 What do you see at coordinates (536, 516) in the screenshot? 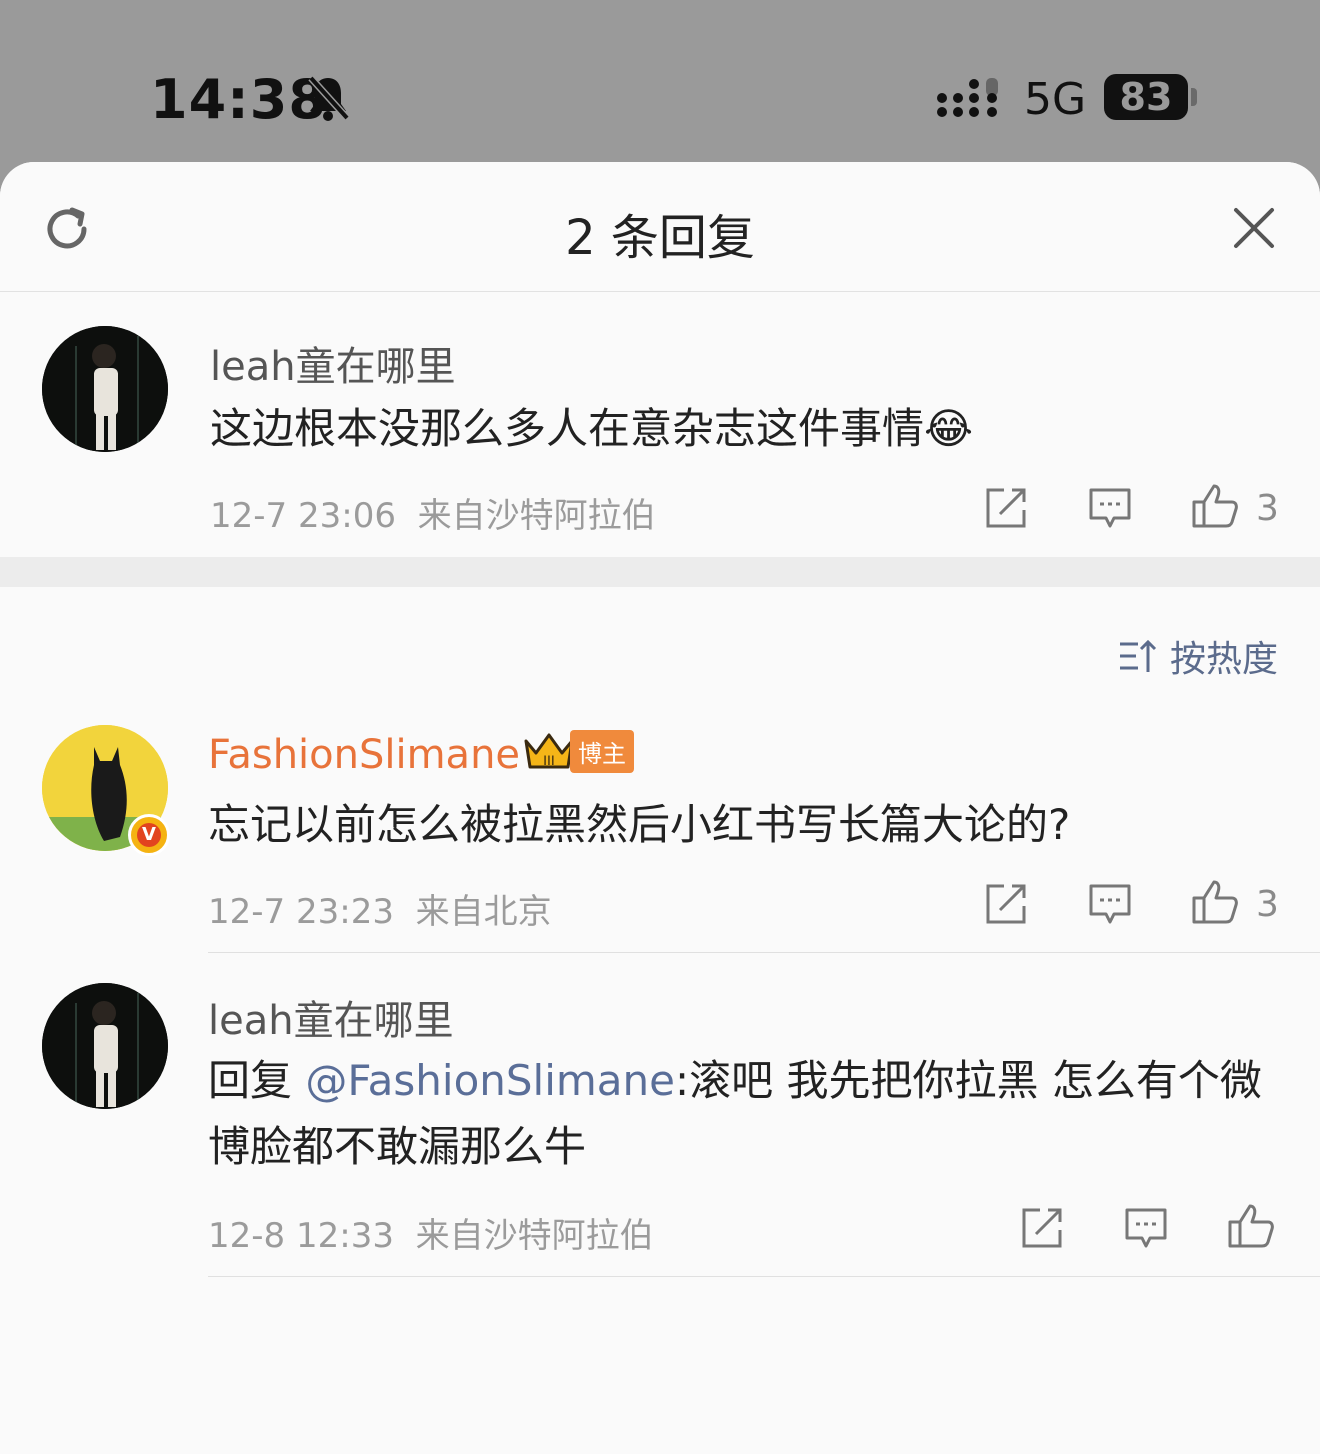
I see `comment-location: 来自沙特阿拉伯` at bounding box center [536, 516].